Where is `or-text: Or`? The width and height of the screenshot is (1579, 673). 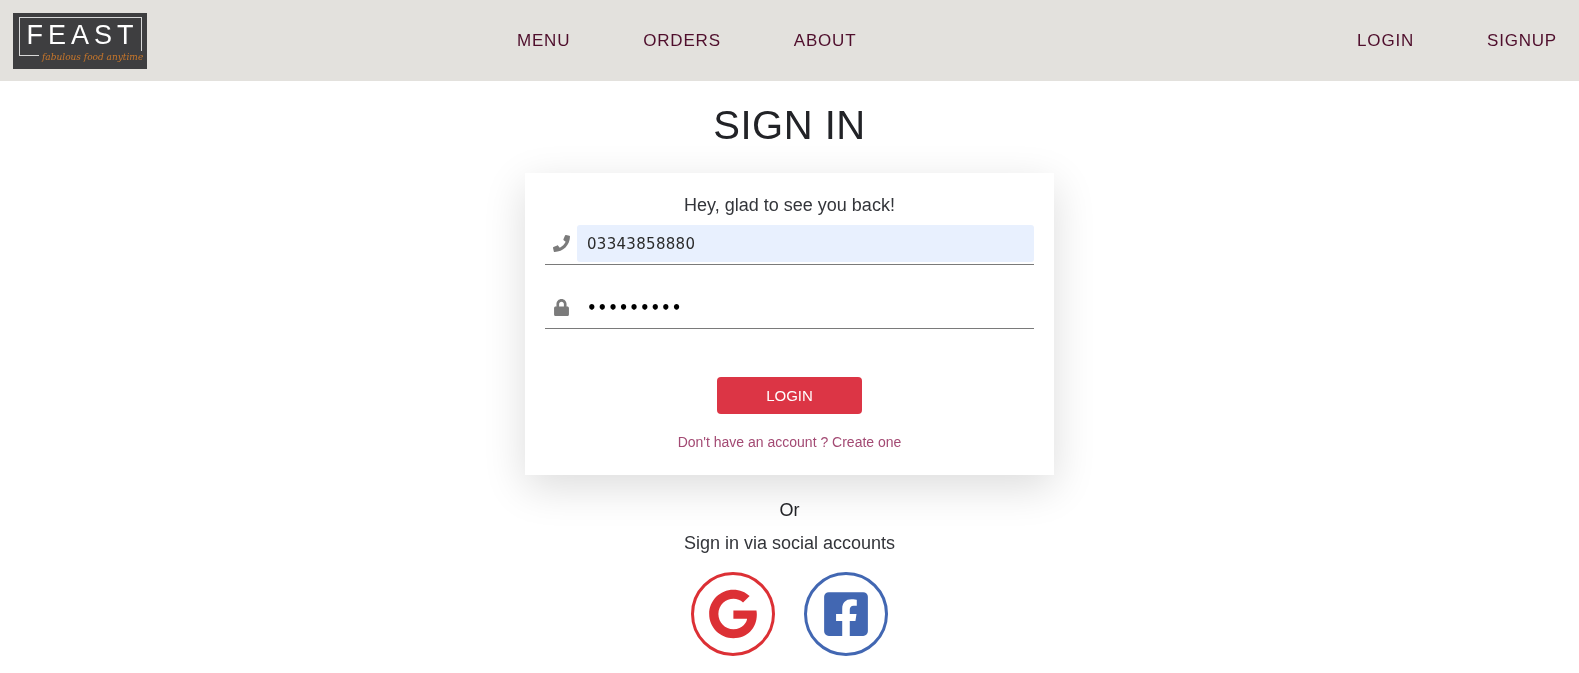
or-text: Or is located at coordinates (789, 510).